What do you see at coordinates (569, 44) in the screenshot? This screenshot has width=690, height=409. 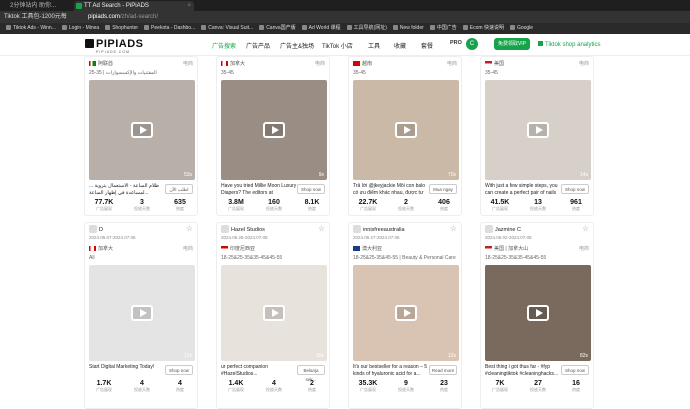 I see `shop-analytics-link: Tiktok shop analytics` at bounding box center [569, 44].